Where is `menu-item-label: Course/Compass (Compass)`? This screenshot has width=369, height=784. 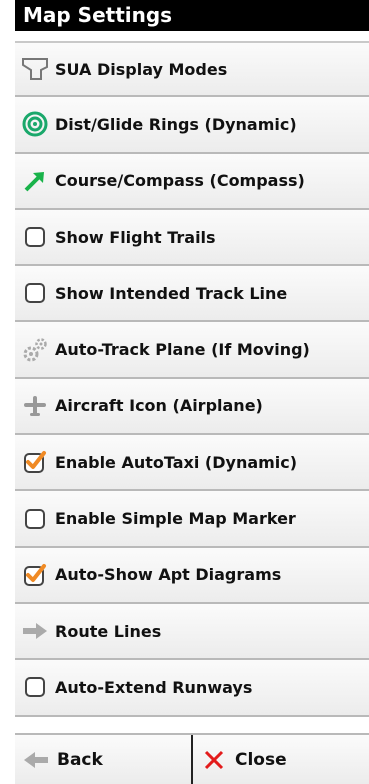 menu-item-label: Course/Compass (Compass) is located at coordinates (180, 181).